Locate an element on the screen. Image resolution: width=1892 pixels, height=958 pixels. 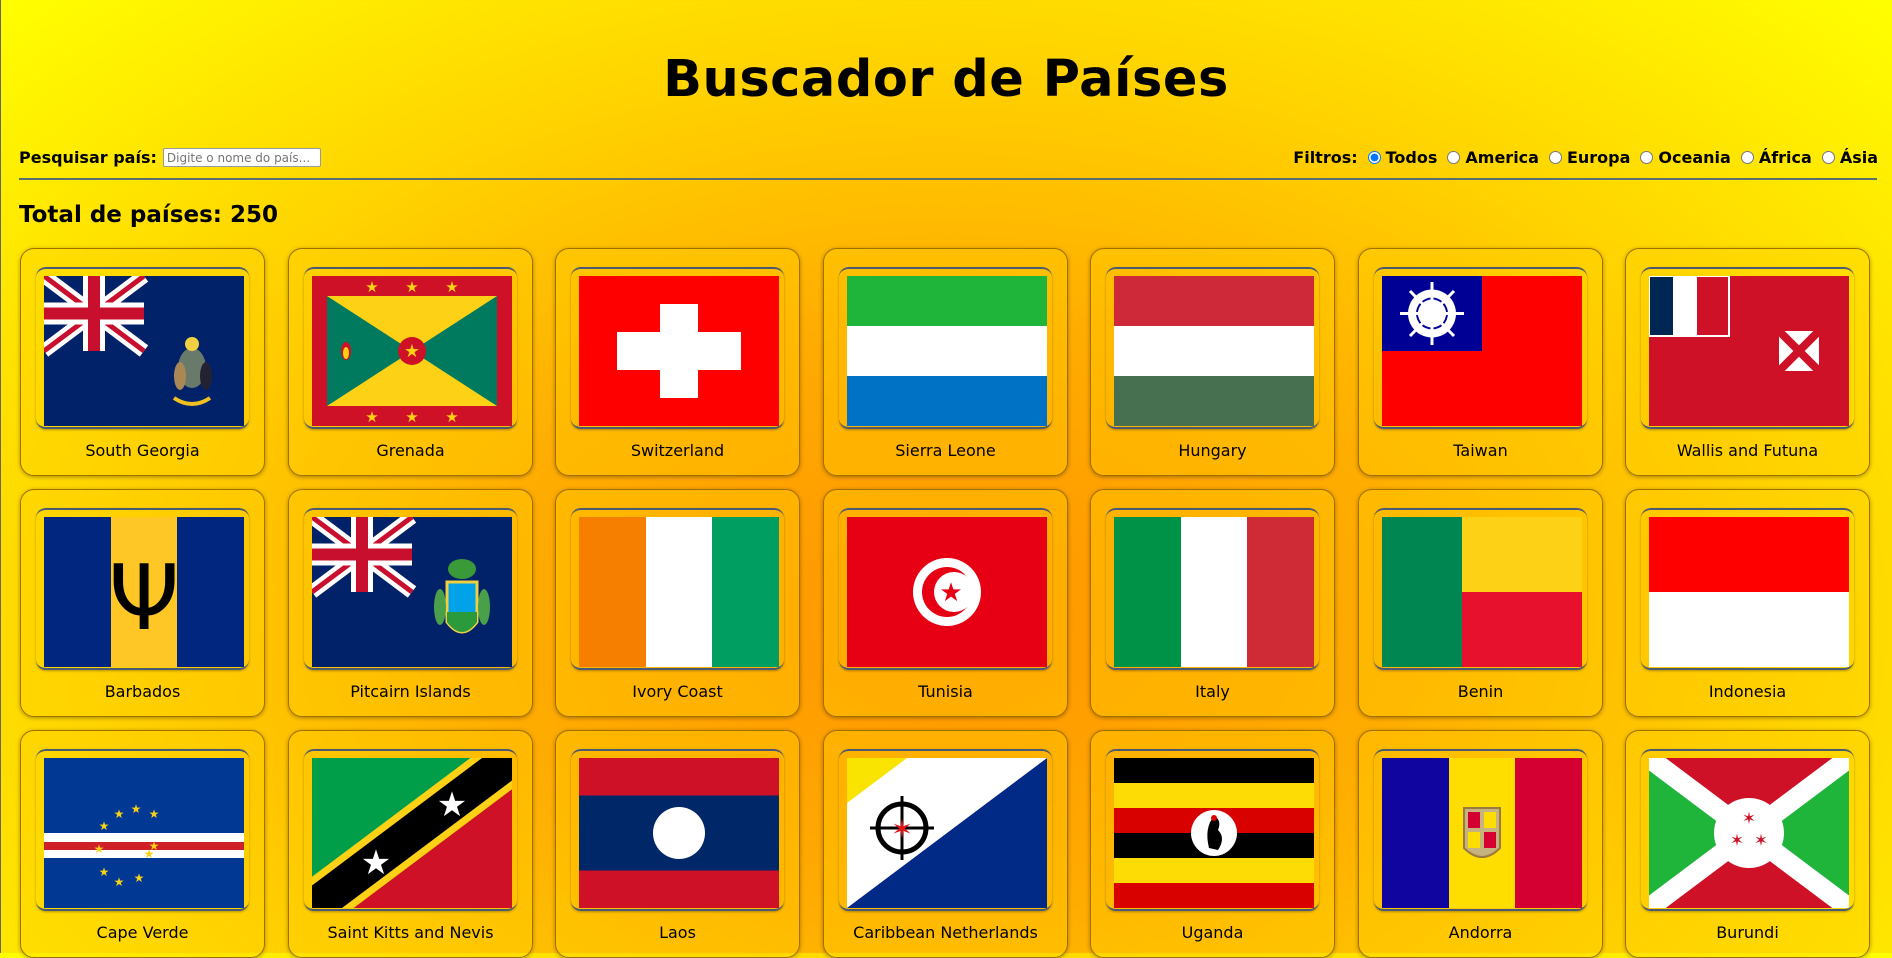
indonesia-flag is located at coordinates (1749, 592).